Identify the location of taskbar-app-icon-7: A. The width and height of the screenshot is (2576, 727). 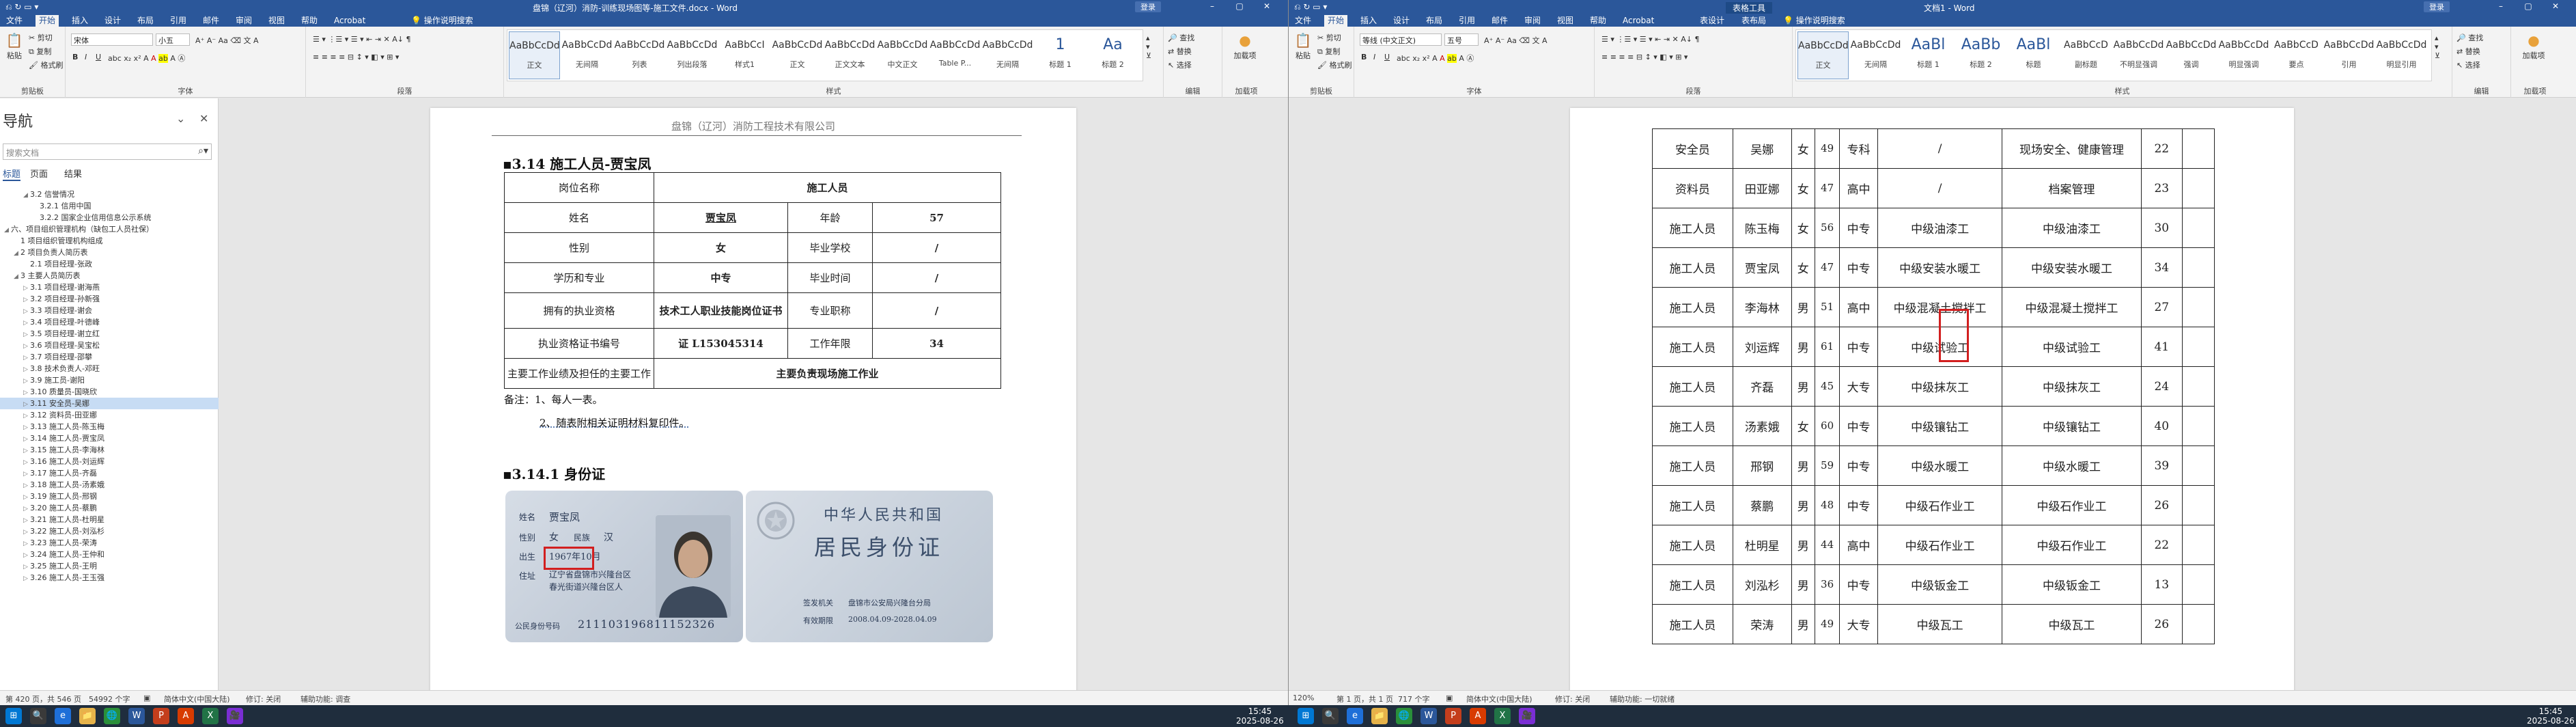
(186, 716).